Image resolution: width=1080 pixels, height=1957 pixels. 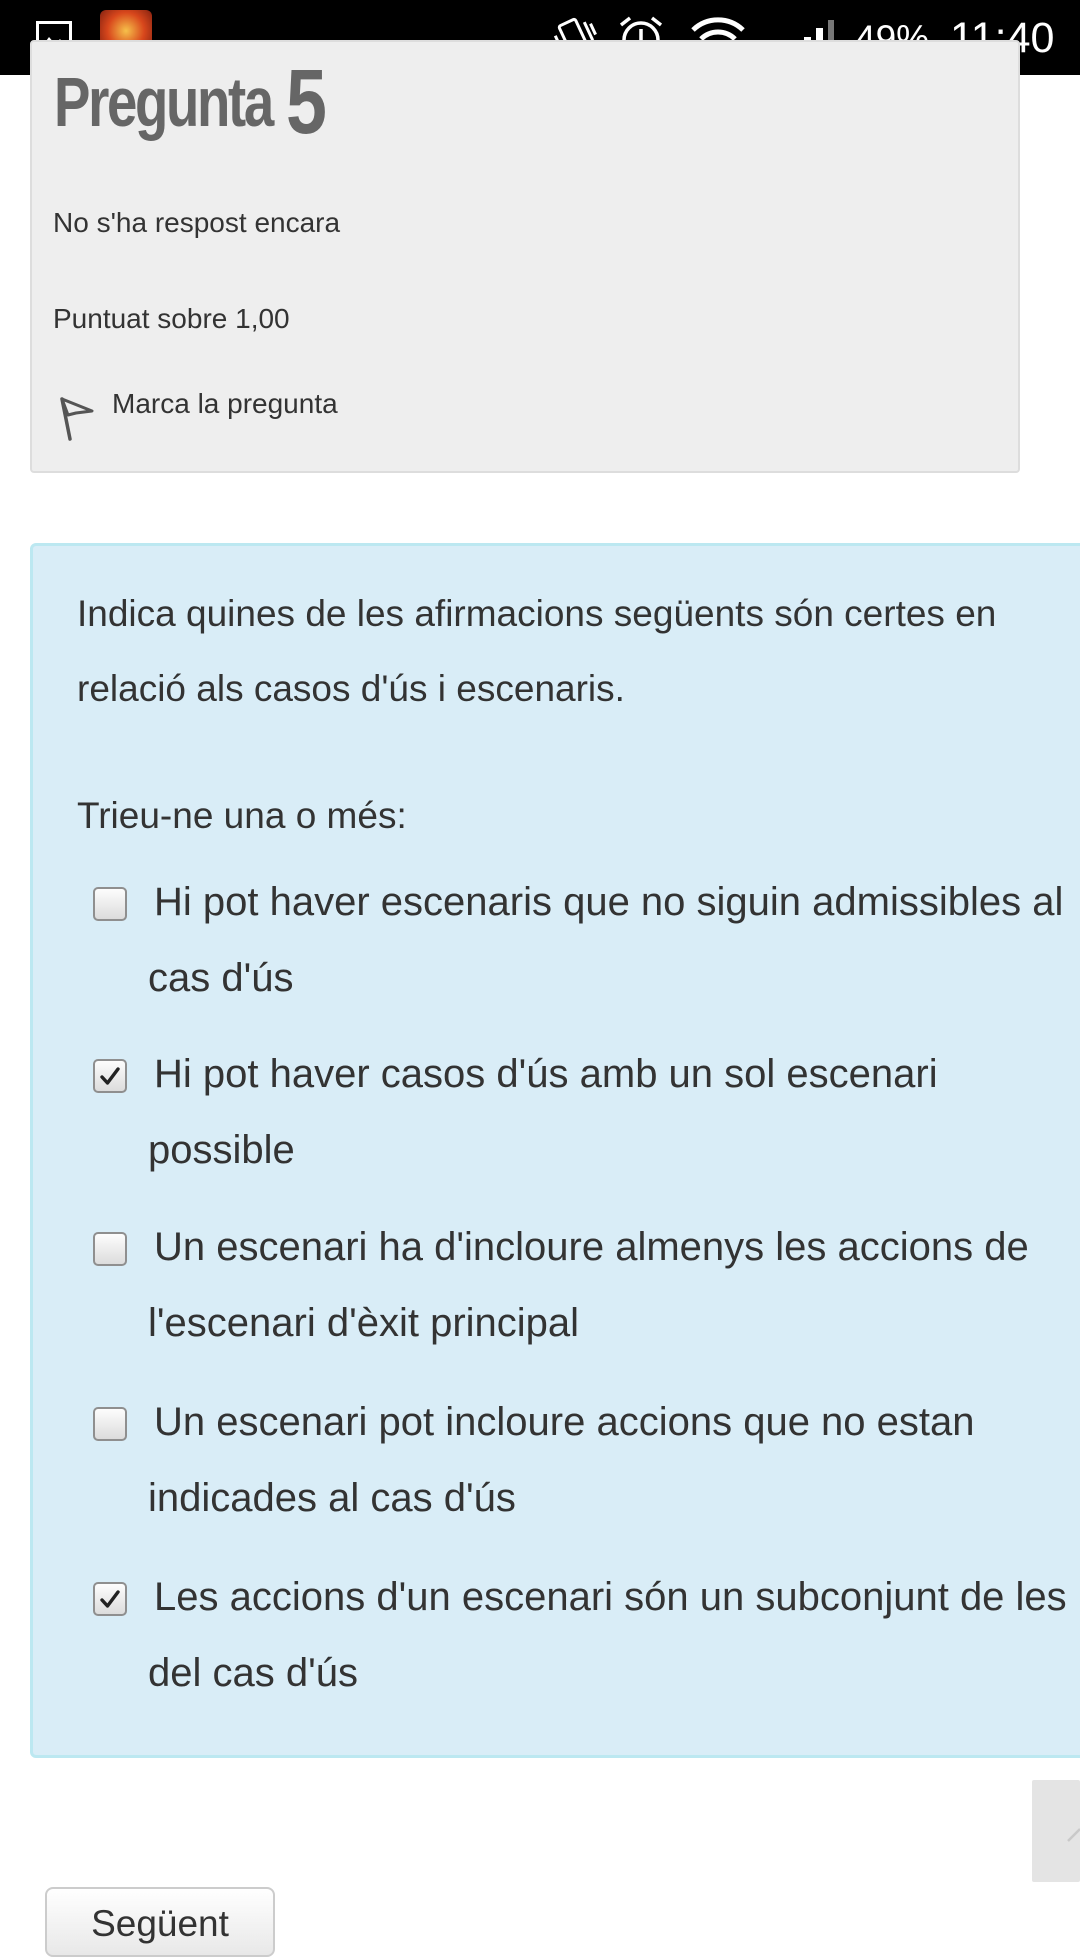 I want to click on question-number-heading: Pregunta 5, so click(x=193, y=102).